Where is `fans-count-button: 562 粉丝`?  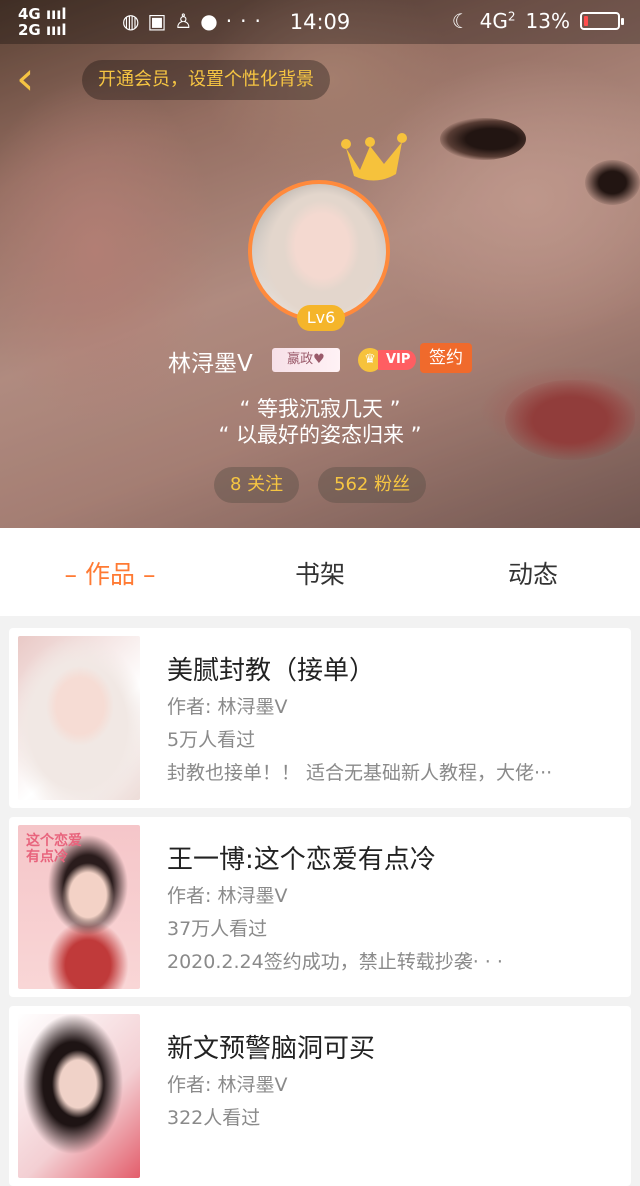 fans-count-button: 562 粉丝 is located at coordinates (372, 485).